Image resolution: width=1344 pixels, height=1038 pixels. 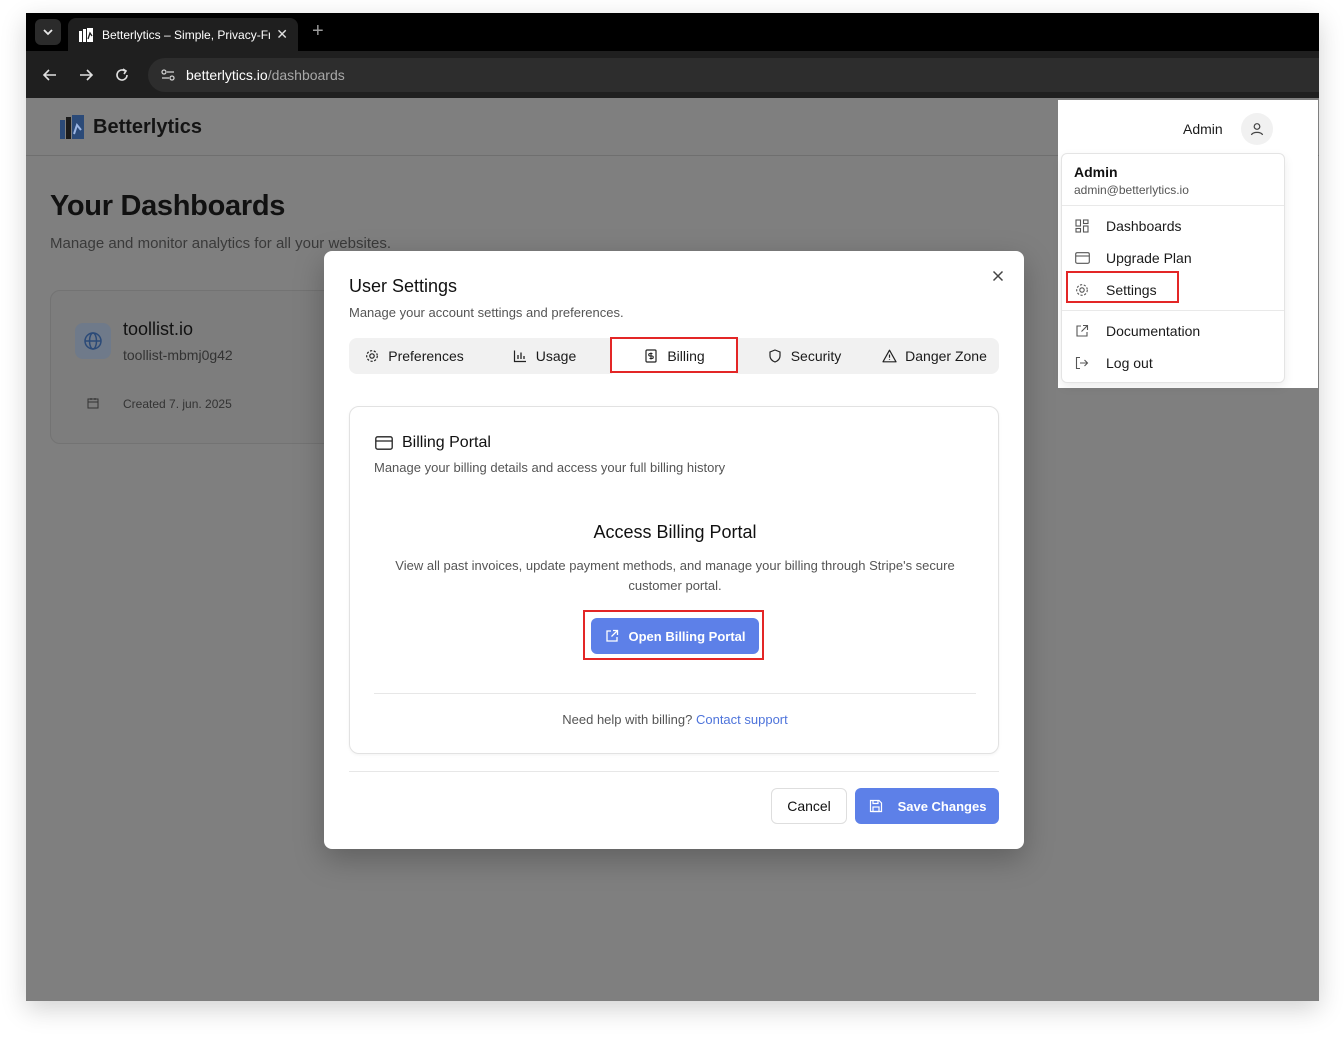 I want to click on tab-danger-zone: Danger Zone, so click(x=934, y=356).